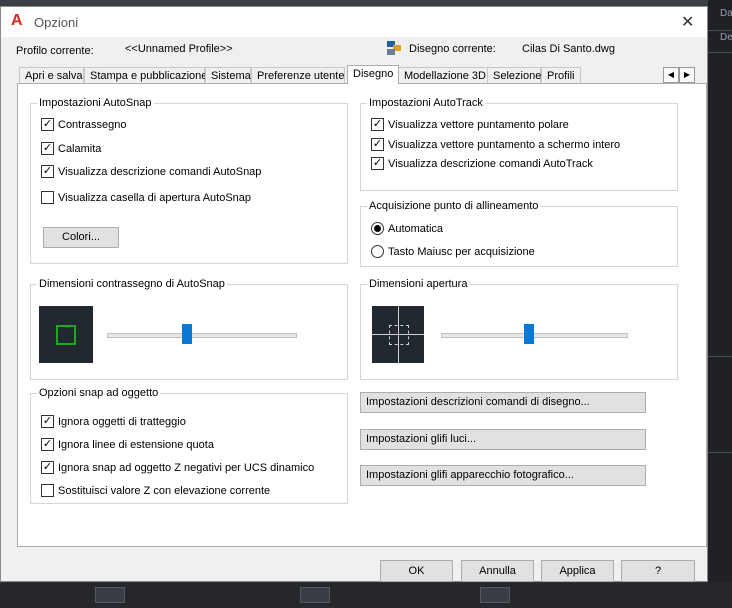  I want to click on aperture-preview, so click(398, 334).